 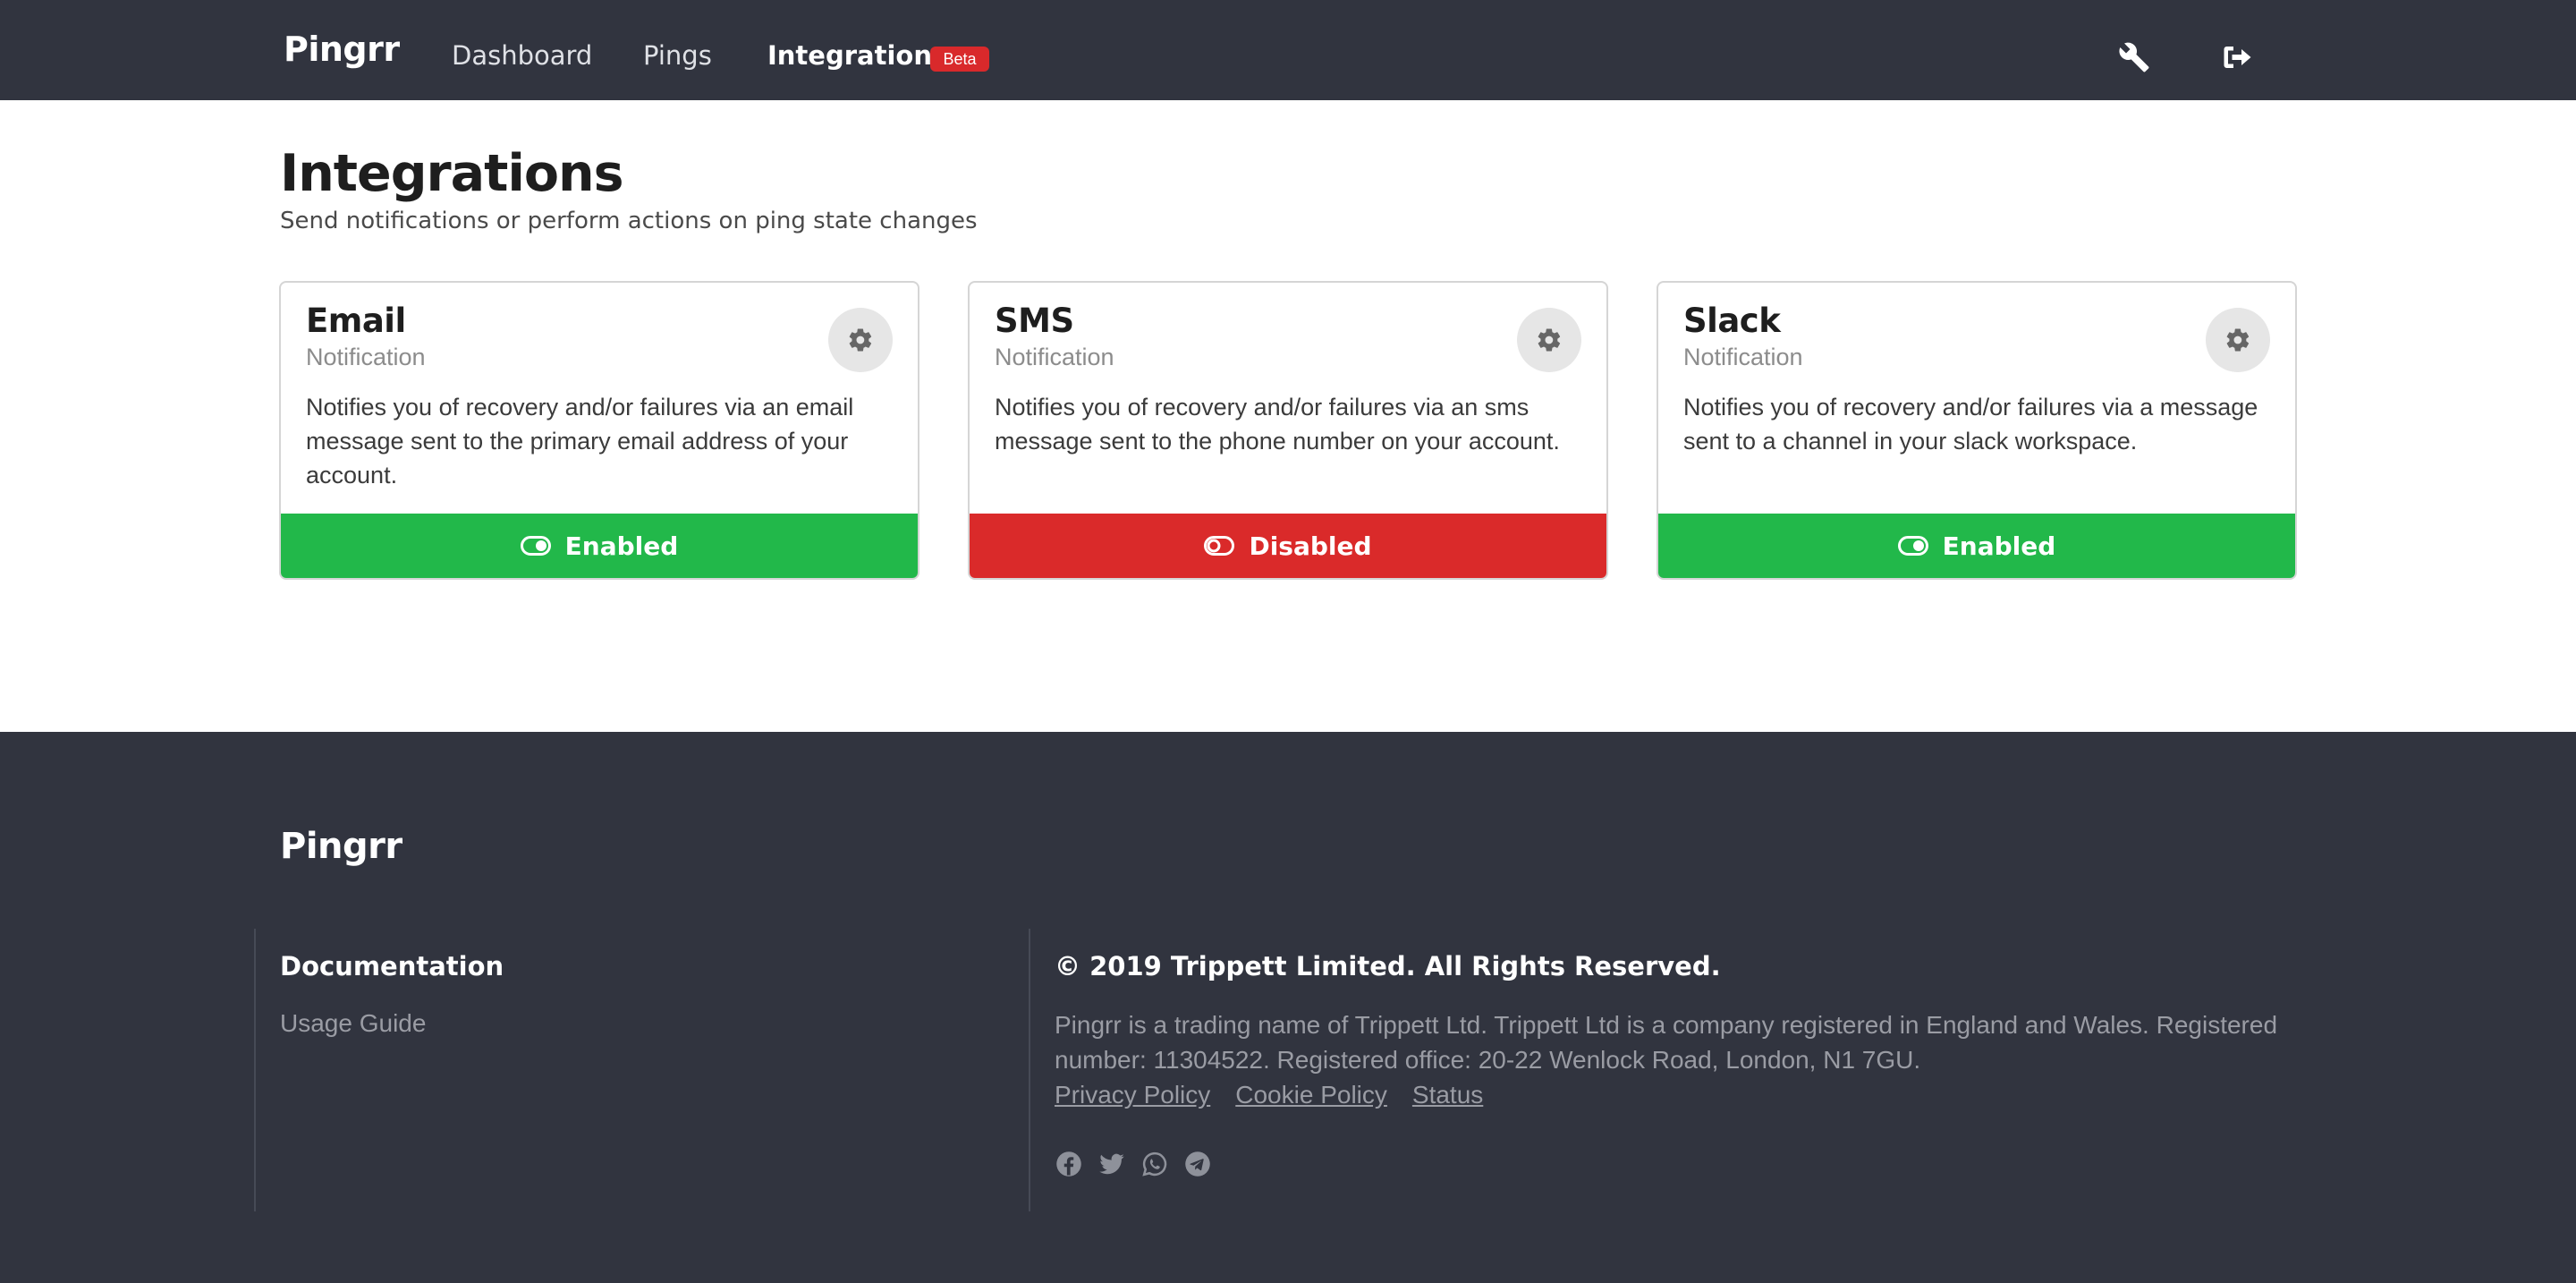 I want to click on brand-logo: Pingrr, so click(x=342, y=49).